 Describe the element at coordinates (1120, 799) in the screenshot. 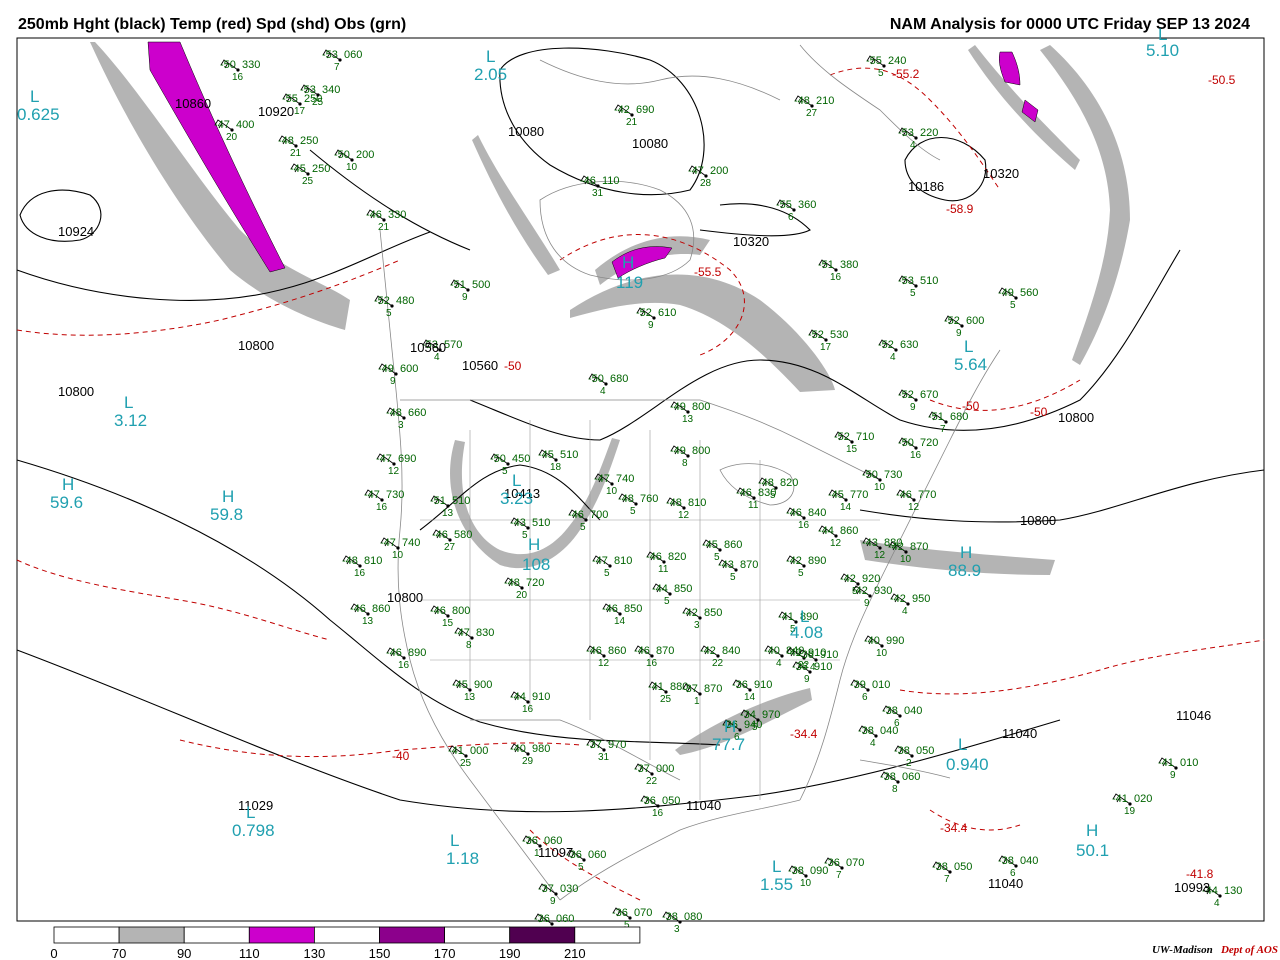

I see `station-temperature: -41` at that location.